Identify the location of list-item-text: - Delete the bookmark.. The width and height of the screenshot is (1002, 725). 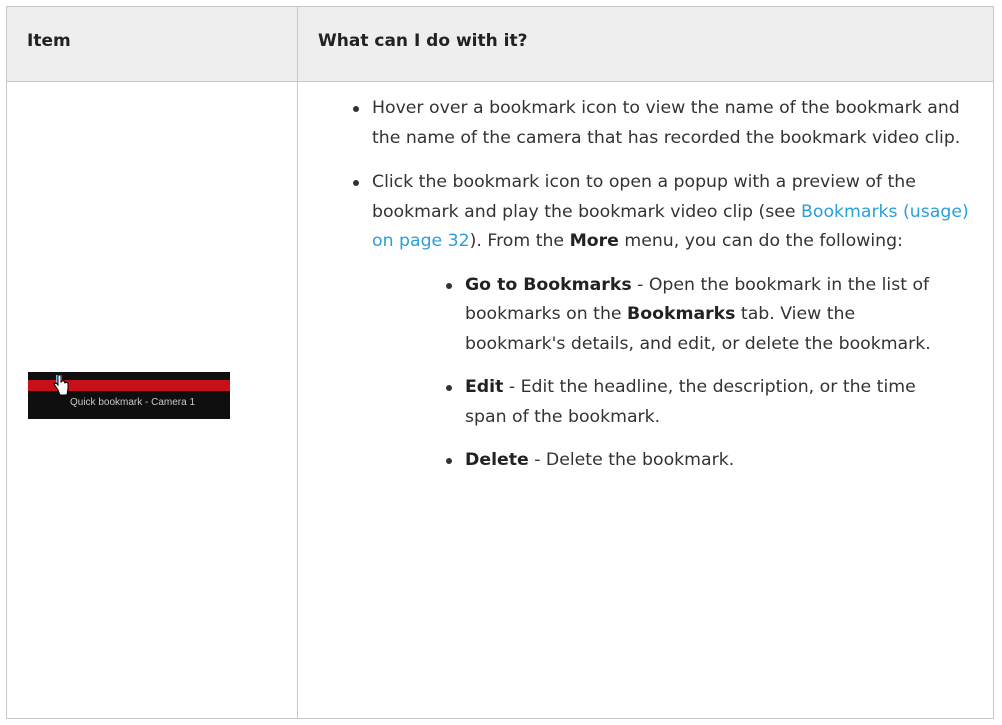
(631, 460).